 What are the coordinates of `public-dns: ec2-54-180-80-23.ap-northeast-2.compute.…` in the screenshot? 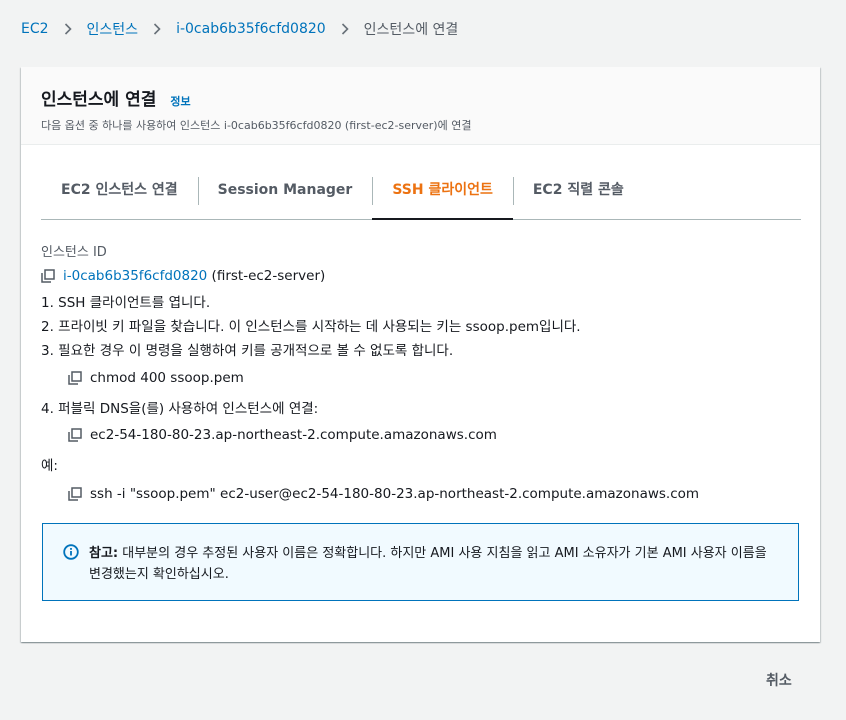 It's located at (293, 435).